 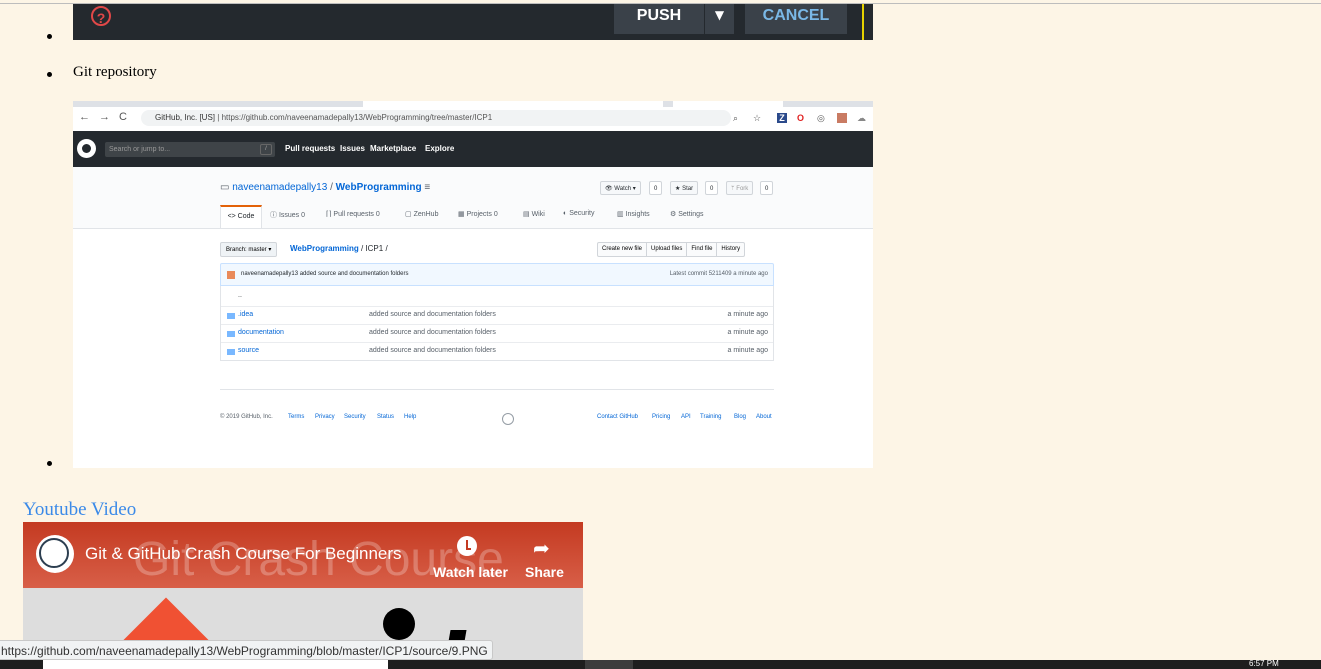 I want to click on watch-later-button: Watch later, so click(x=470, y=572).